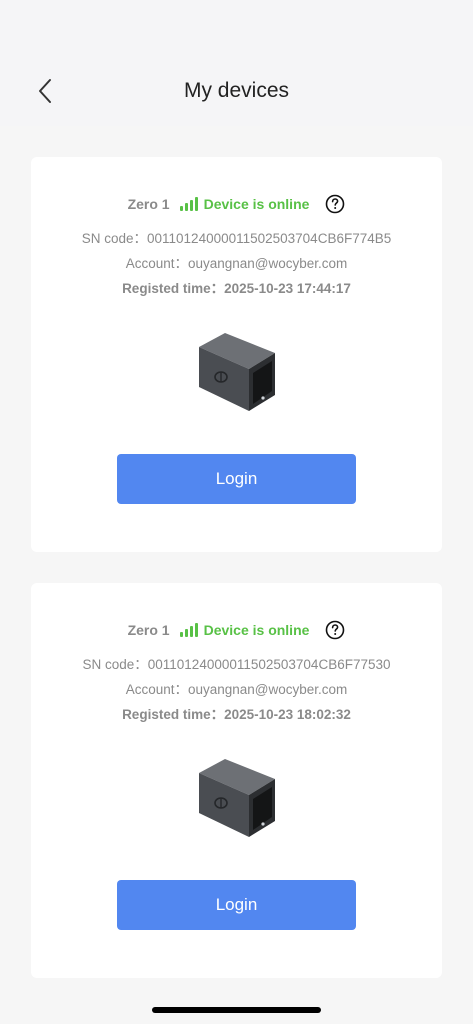  I want to click on sn-code: SN code：00110124000011502503704CB6F77530, so click(236, 664).